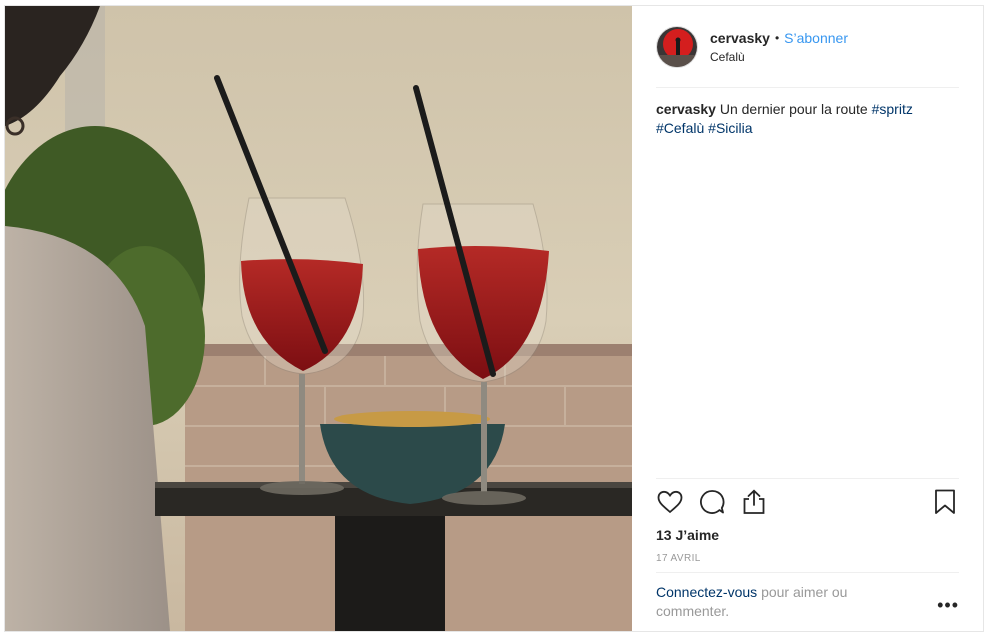 The height and width of the screenshot is (636, 990). I want to click on bookmark-icon, so click(945, 502).